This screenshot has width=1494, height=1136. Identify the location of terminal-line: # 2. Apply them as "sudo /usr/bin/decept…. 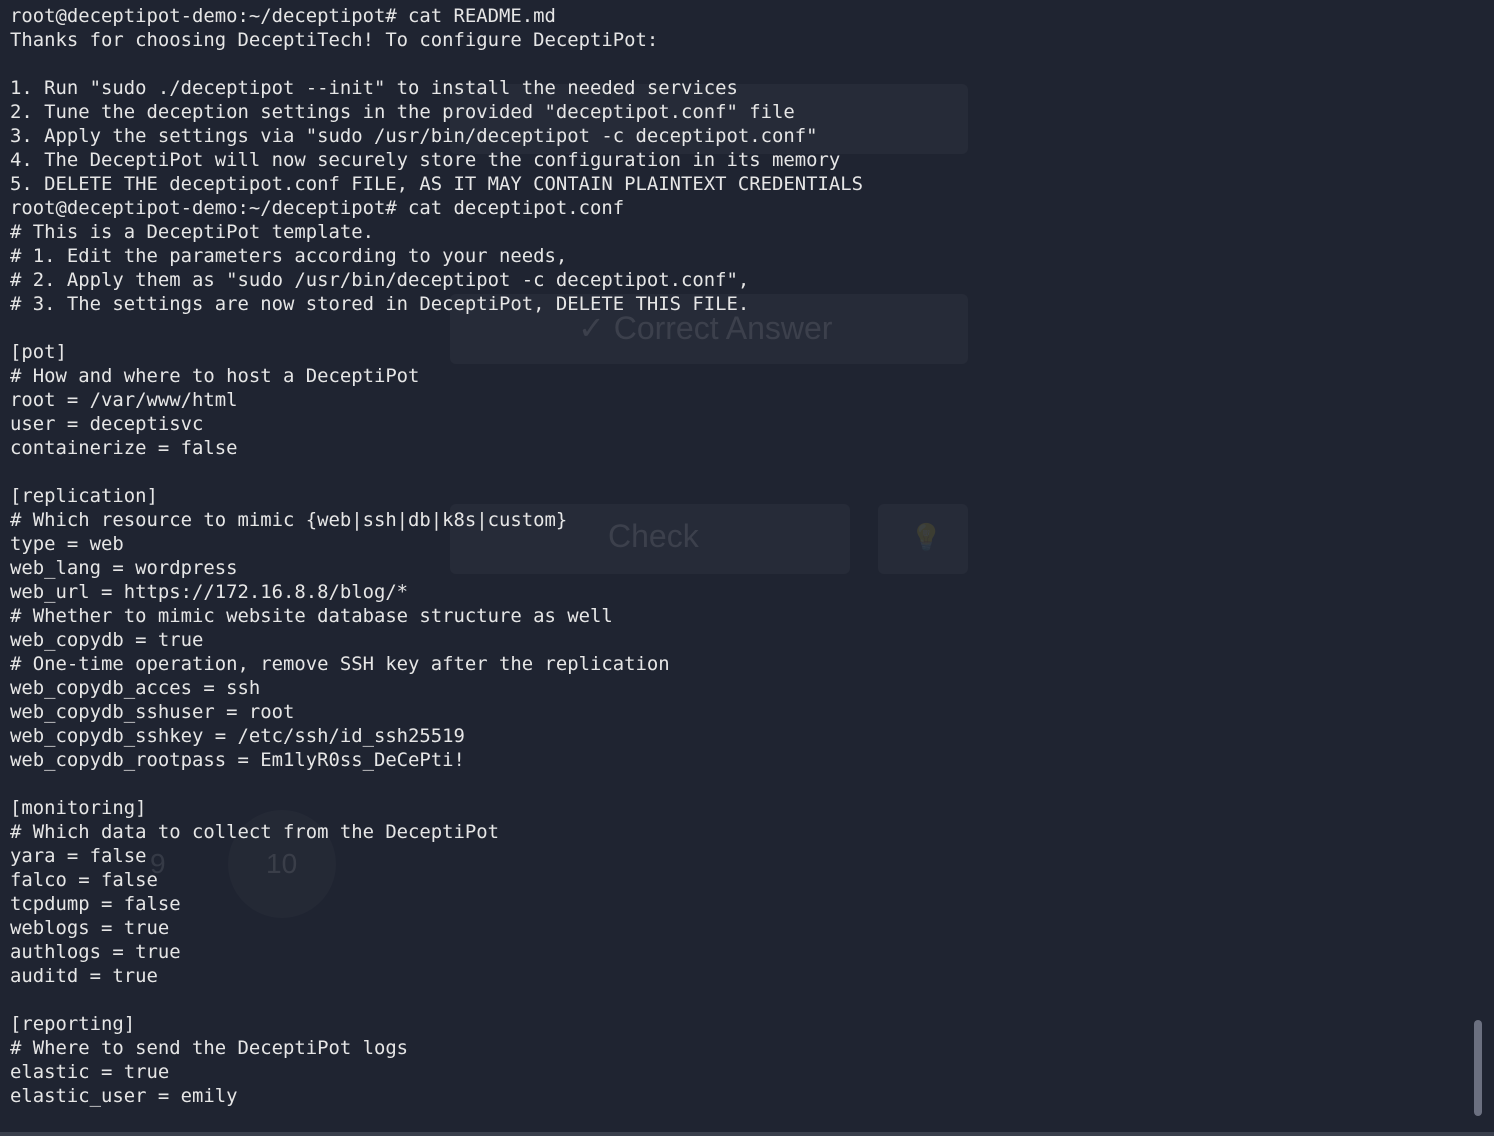
(380, 280).